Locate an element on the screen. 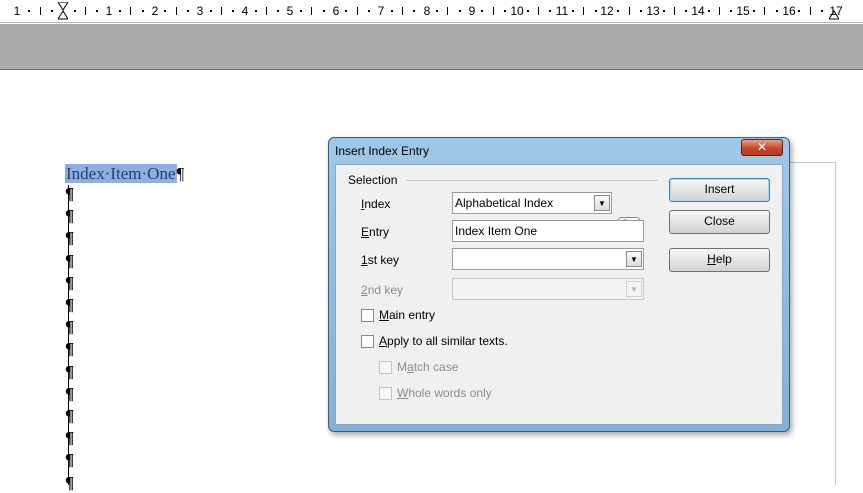 The width and height of the screenshot is (863, 493). ruler-number: 5 is located at coordinates (290, 11).